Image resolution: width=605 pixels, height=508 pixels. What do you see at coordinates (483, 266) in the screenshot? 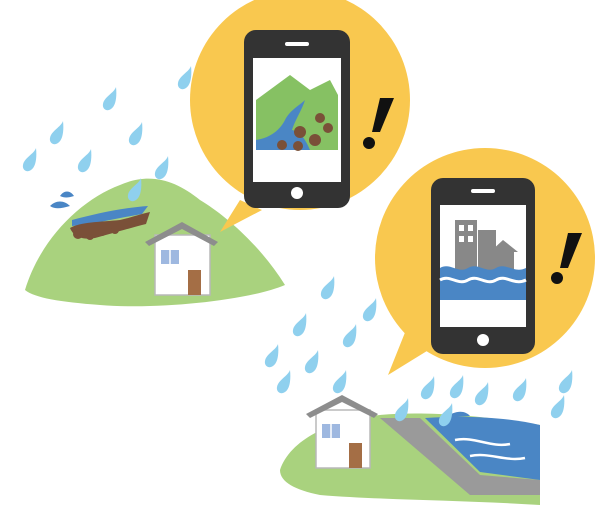
I see `smartphone-flood-warning-icon` at bounding box center [483, 266].